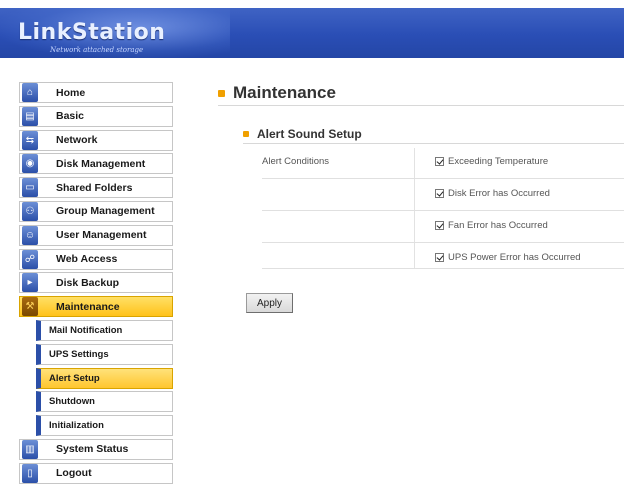 The width and height of the screenshot is (624, 496). Describe the element at coordinates (96, 116) in the screenshot. I see `sidebar-item-basic: ▤ Basic` at that location.